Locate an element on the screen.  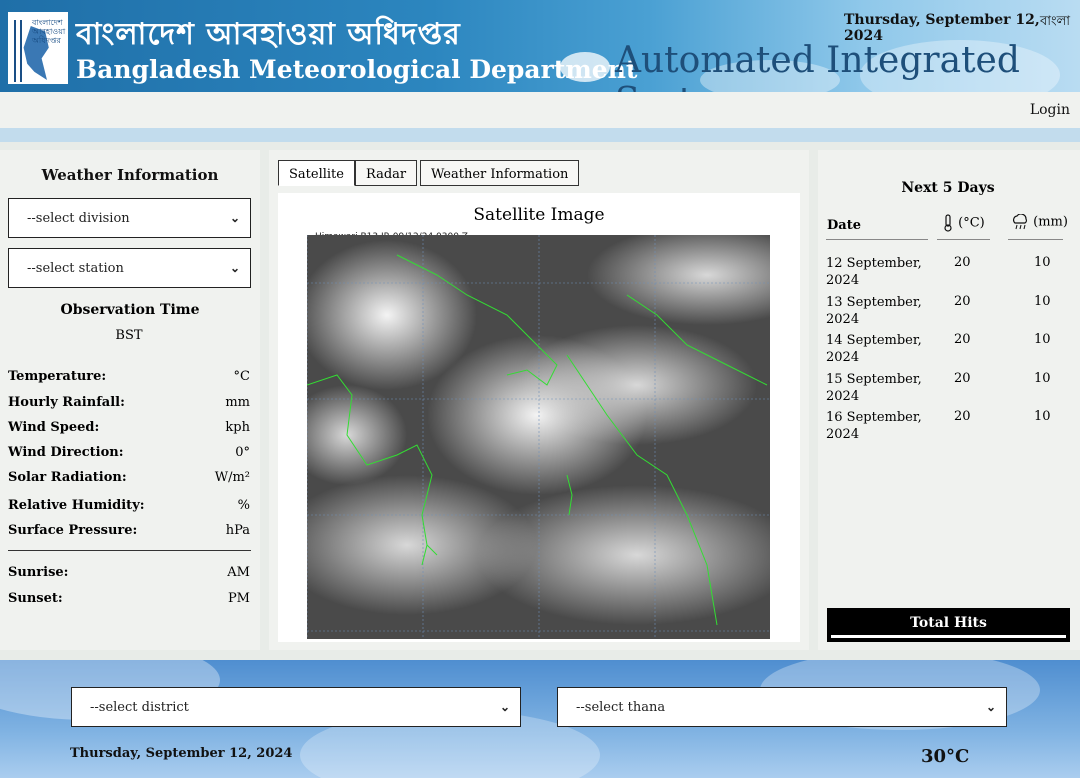
district-temperature: 30°C is located at coordinates (945, 756).